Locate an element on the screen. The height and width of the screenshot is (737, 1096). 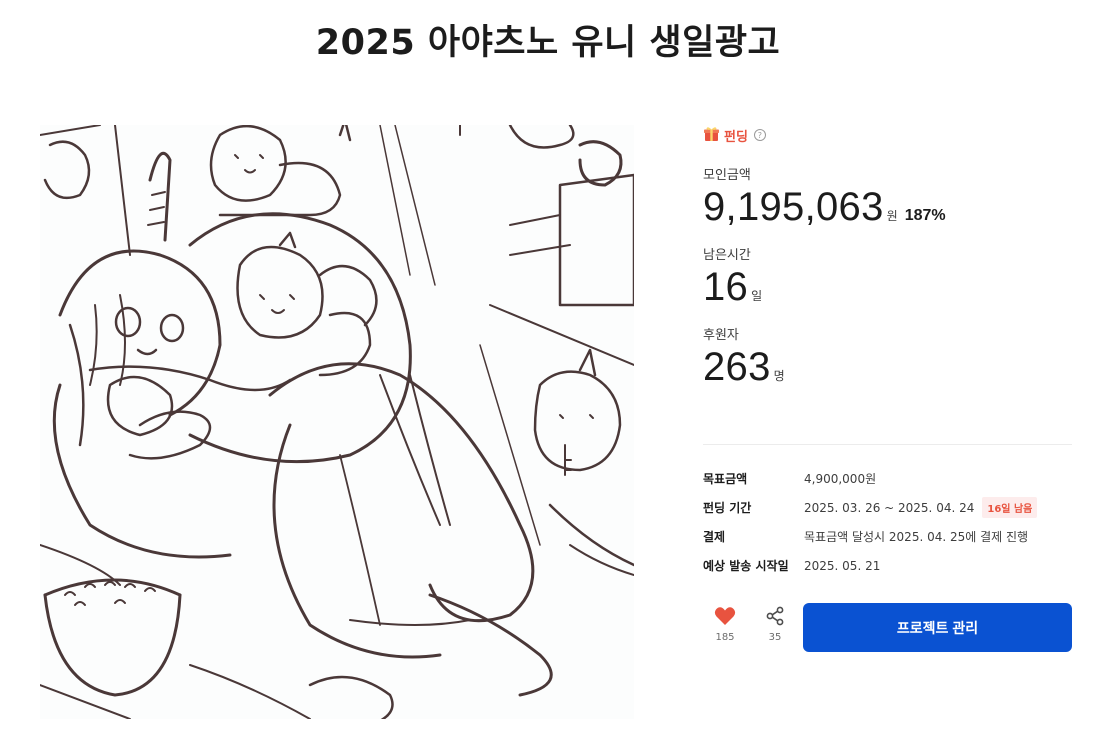
info-row-goal: 목표금액 4,900,000원 is located at coordinates (887, 478).